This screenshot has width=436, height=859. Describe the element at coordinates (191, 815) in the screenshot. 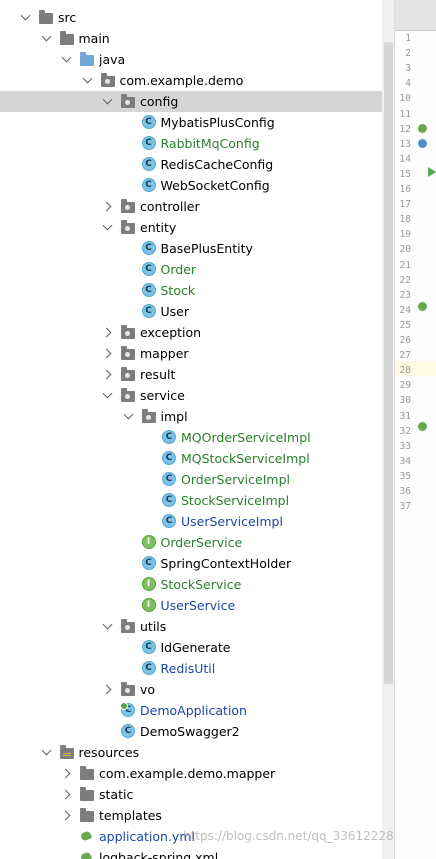

I see `tree-item: templates` at that location.